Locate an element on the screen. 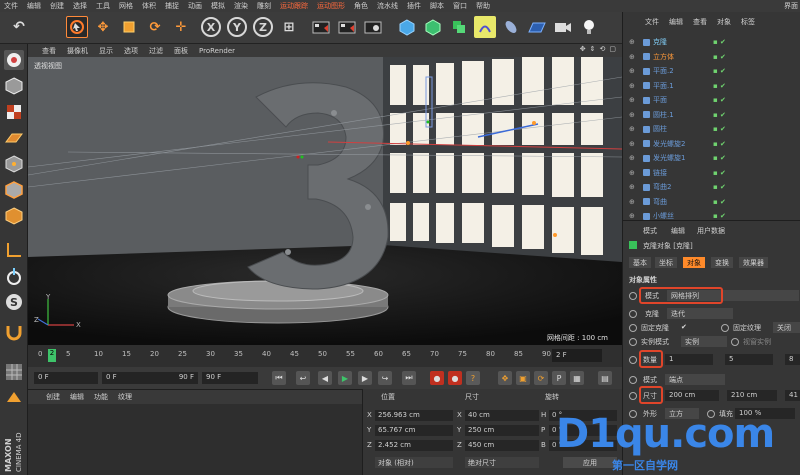 This screenshot has height=475, width=800. object-row: ⊕ 立方体 ▪ ✔ is located at coordinates (712, 57).